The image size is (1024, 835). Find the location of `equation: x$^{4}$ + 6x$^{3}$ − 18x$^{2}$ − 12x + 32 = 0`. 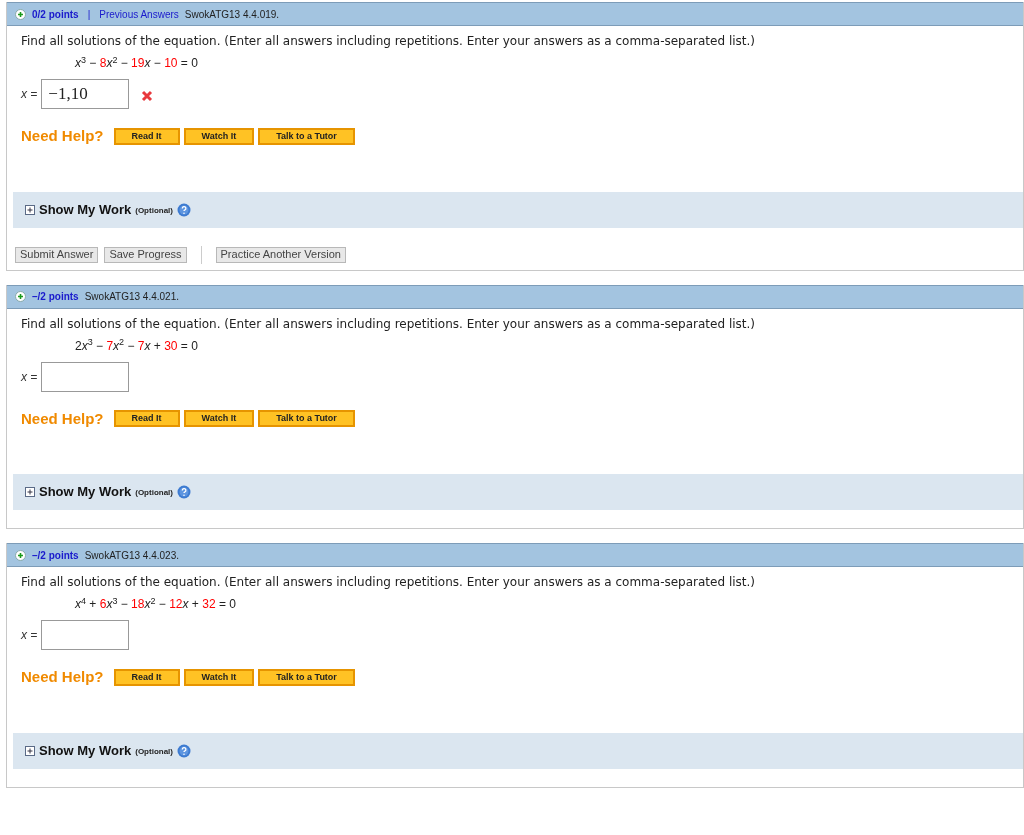

equation: x$^{4}$ + 6x$^{3}$ − 18x$^{2}$ − 12x + 32 = 0 is located at coordinates (156, 604).